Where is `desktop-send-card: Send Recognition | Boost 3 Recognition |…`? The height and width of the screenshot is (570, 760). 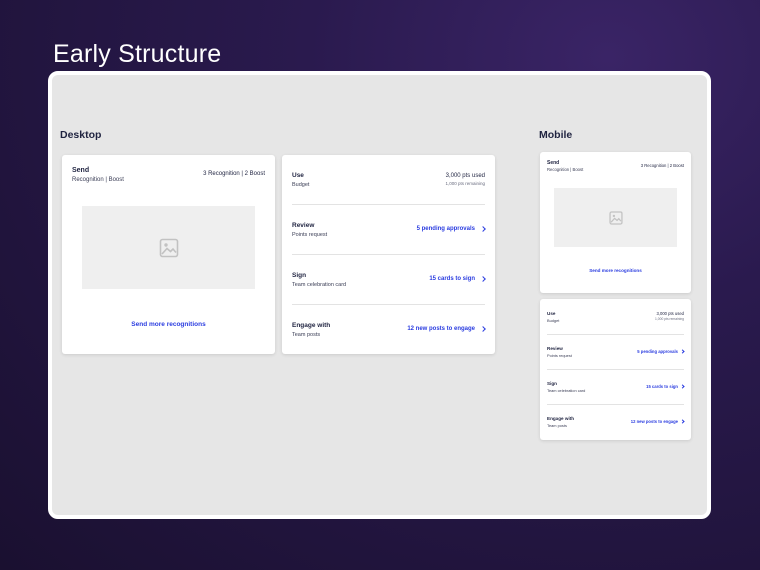 desktop-send-card: Send Recognition | Boost 3 Recognition |… is located at coordinates (168, 254).